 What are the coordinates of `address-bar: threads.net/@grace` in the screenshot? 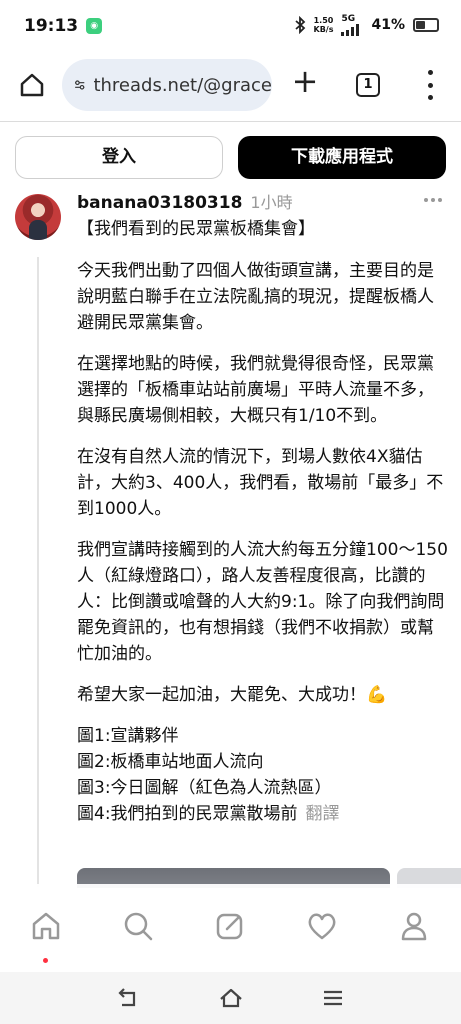 It's located at (167, 85).